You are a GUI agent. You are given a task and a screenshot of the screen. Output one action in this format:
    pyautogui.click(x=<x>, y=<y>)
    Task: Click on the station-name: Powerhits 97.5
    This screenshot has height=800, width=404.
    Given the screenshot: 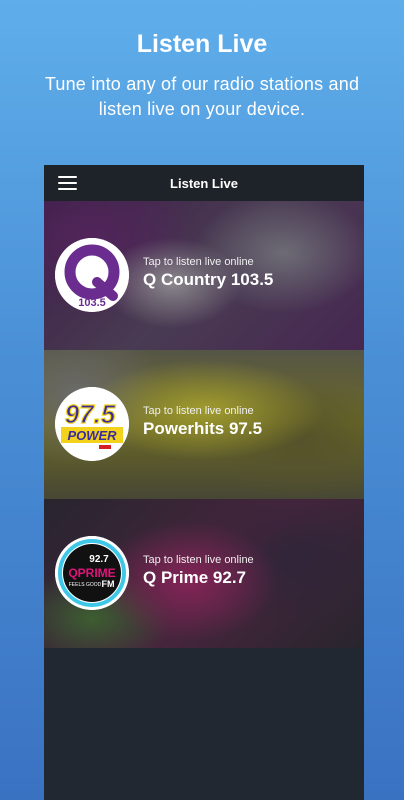 What is the action you would take?
    pyautogui.click(x=203, y=428)
    